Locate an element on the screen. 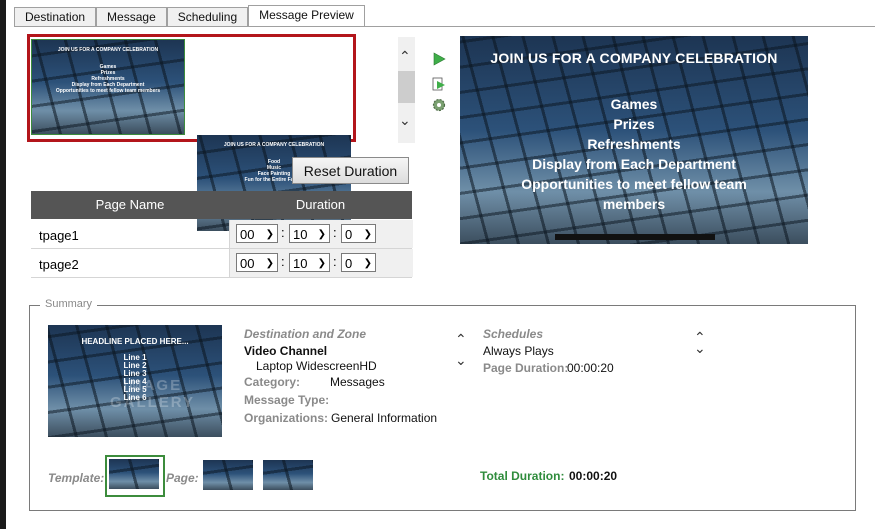  category-value: Messages is located at coordinates (357, 382).